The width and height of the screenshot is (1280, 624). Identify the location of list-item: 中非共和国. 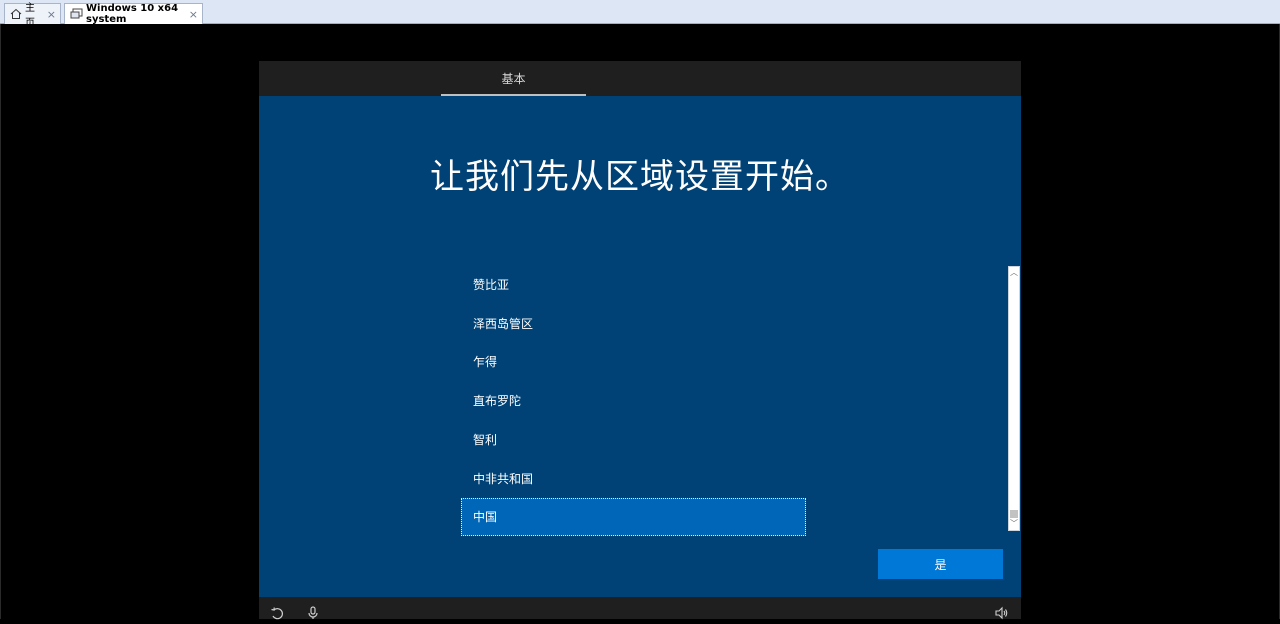
(633, 479).